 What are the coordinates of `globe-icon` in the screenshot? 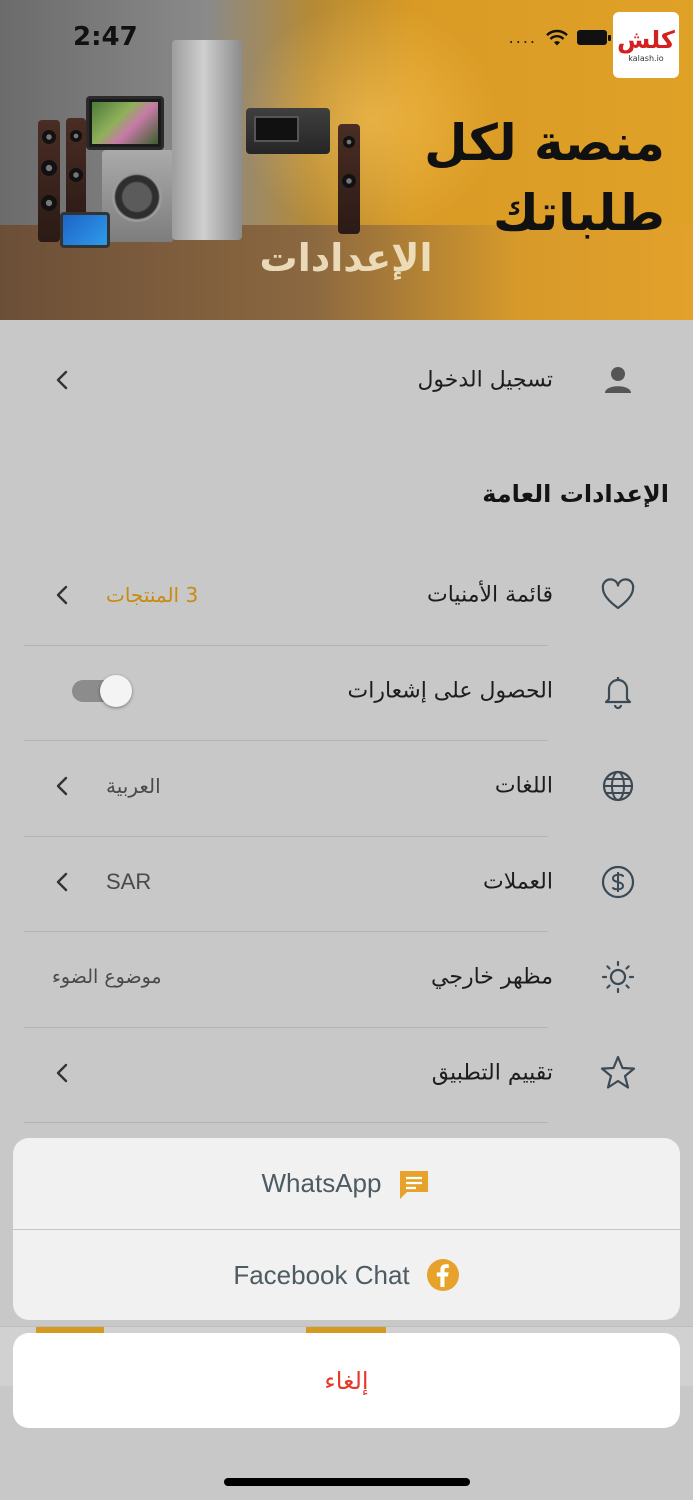 It's located at (618, 786).